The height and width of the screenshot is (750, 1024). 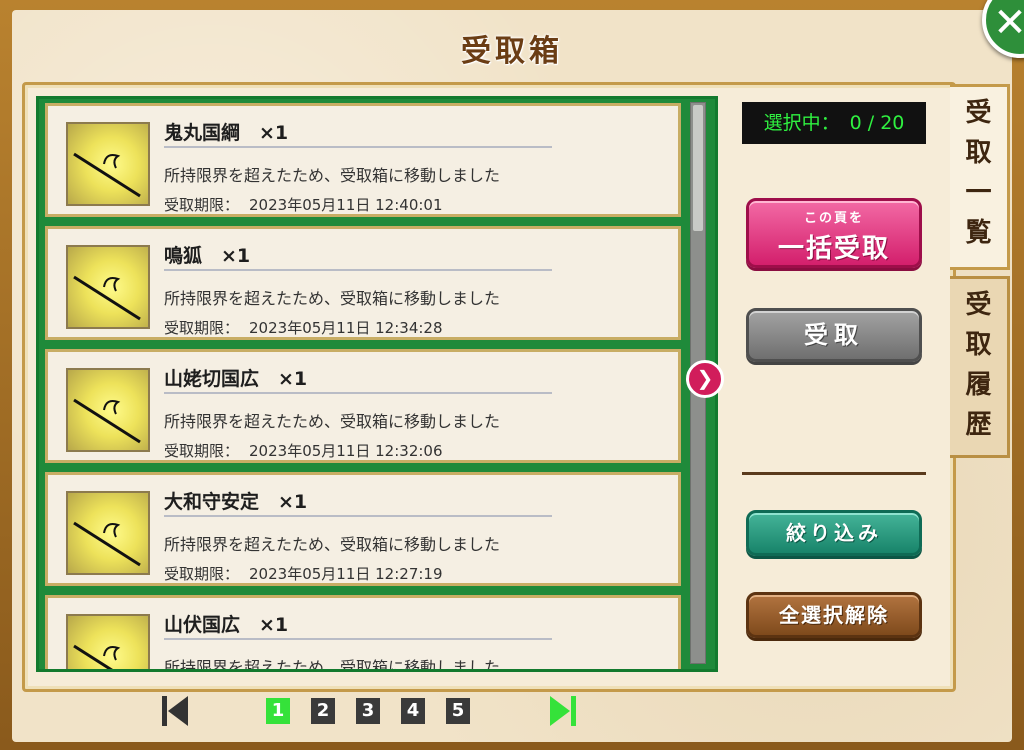 What do you see at coordinates (834, 615) in the screenshot?
I see `deselect-all-button: 全選択解除` at bounding box center [834, 615].